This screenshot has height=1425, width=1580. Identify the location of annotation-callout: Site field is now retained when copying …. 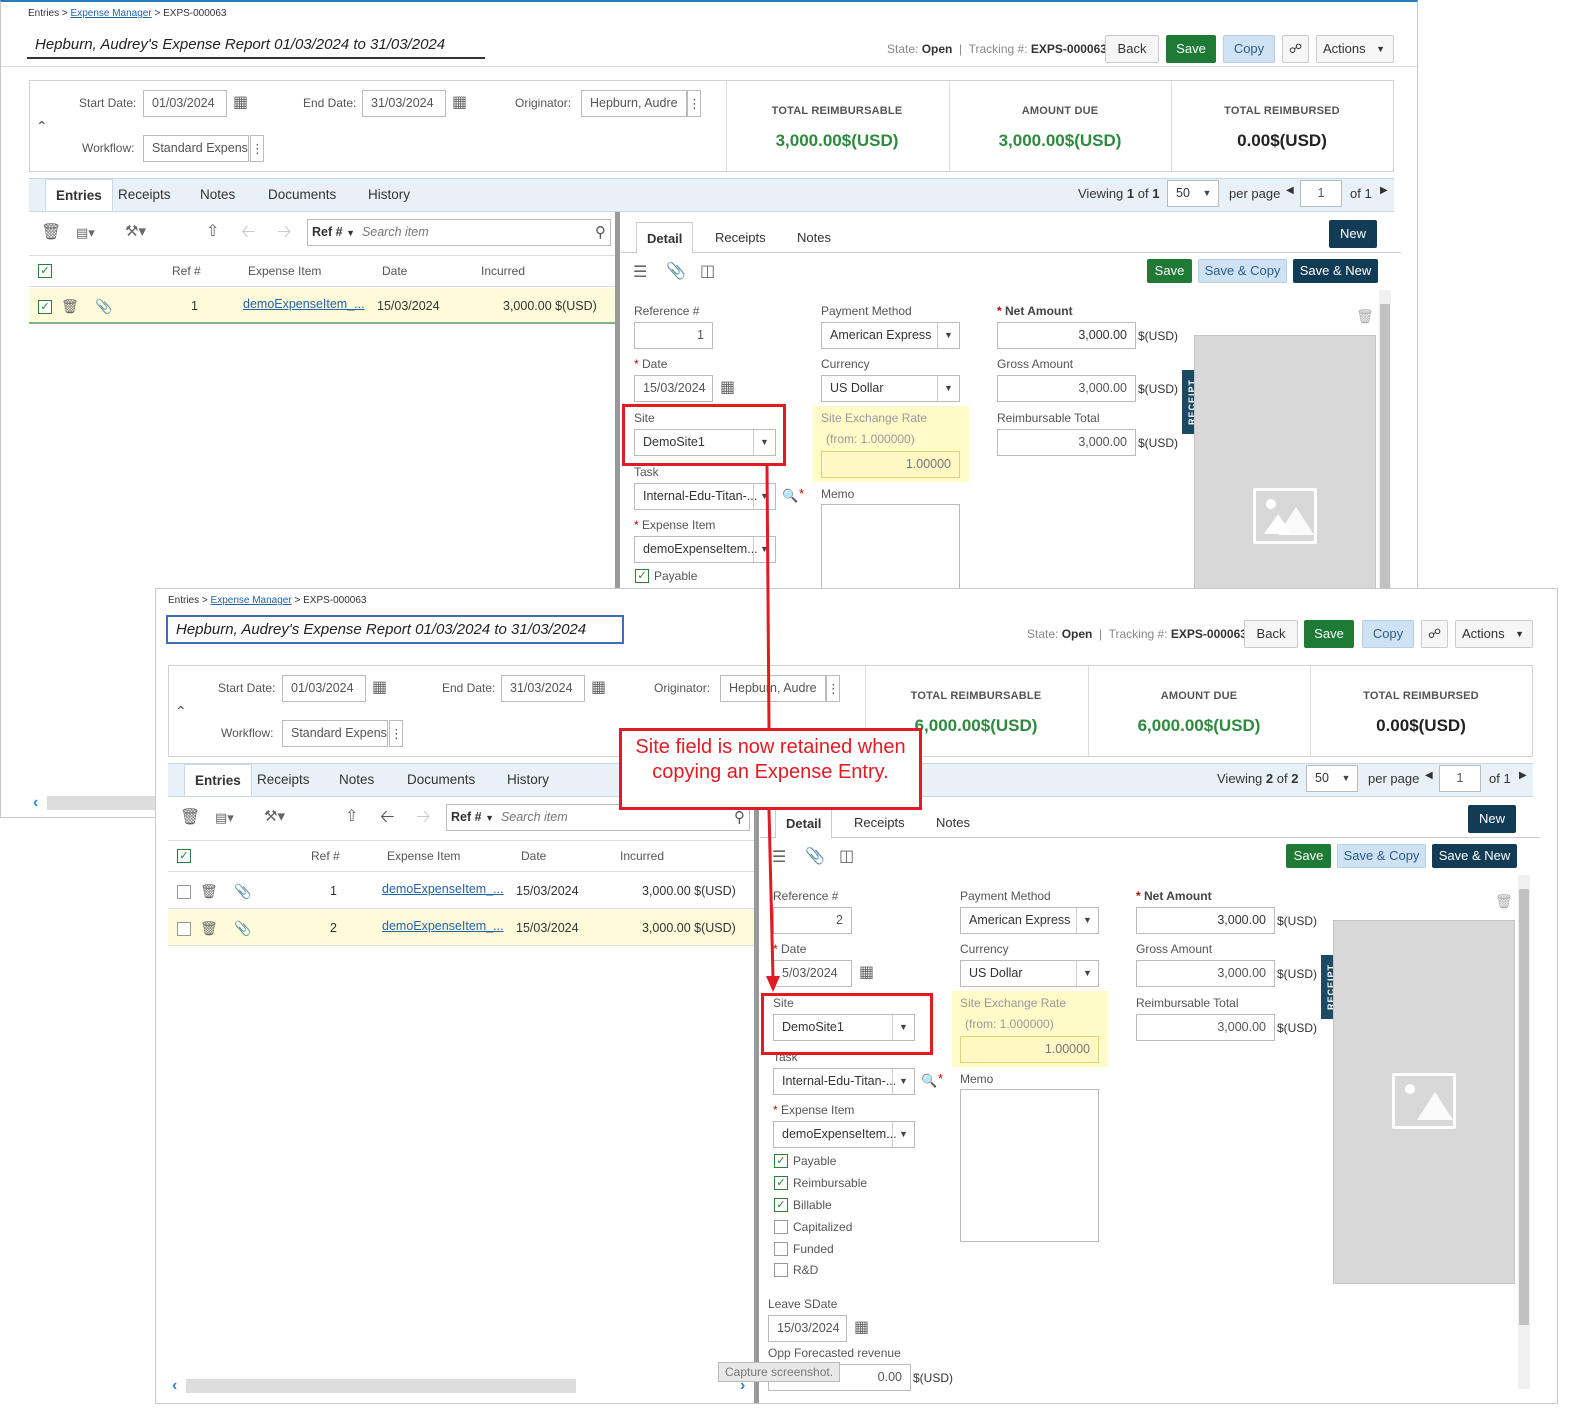
(770, 769).